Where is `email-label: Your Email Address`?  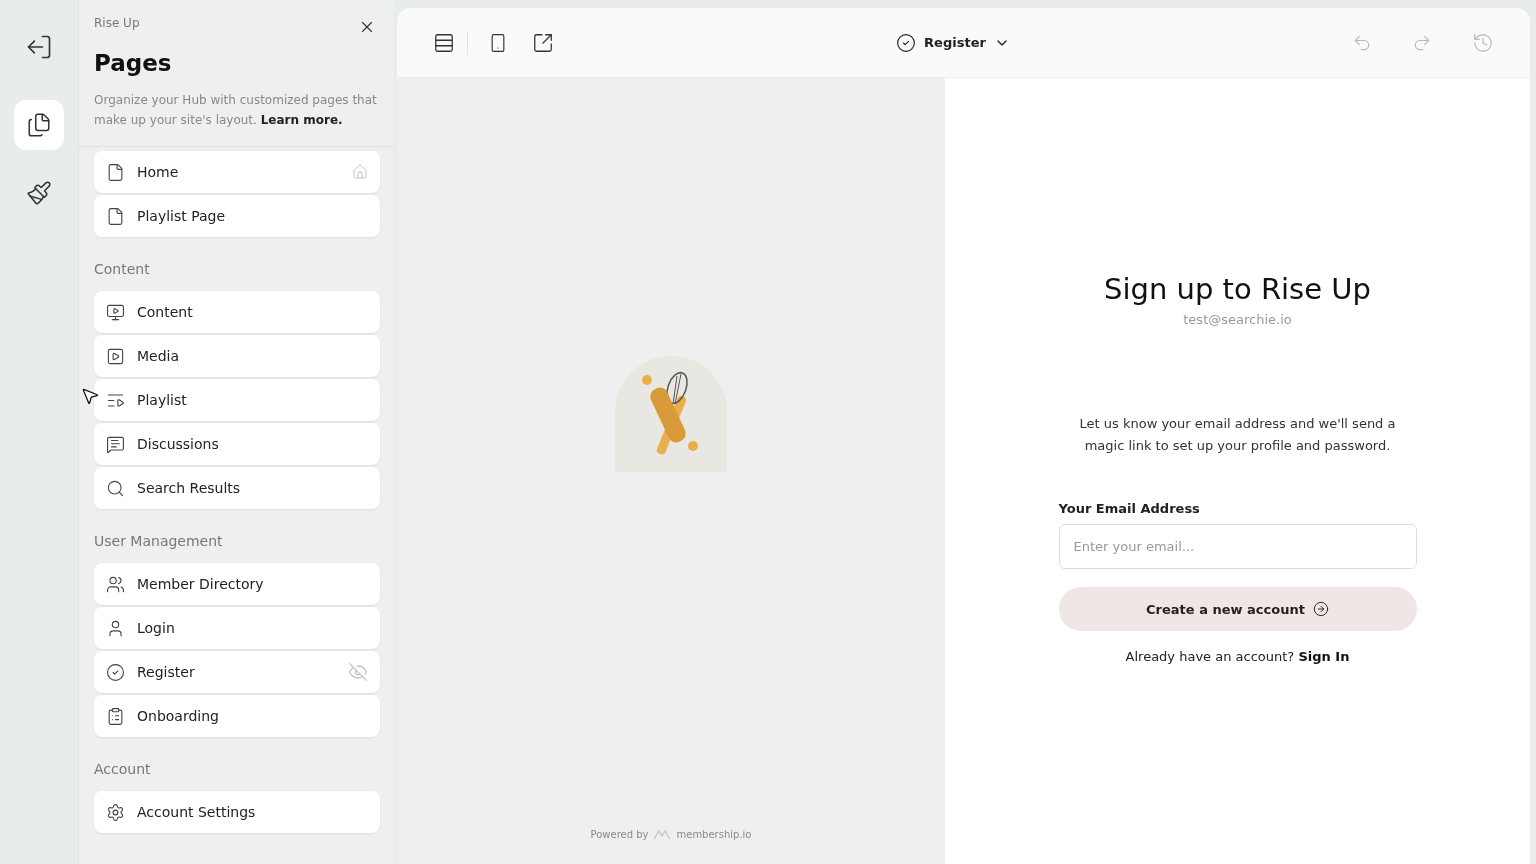
email-label: Your Email Address is located at coordinates (1129, 508).